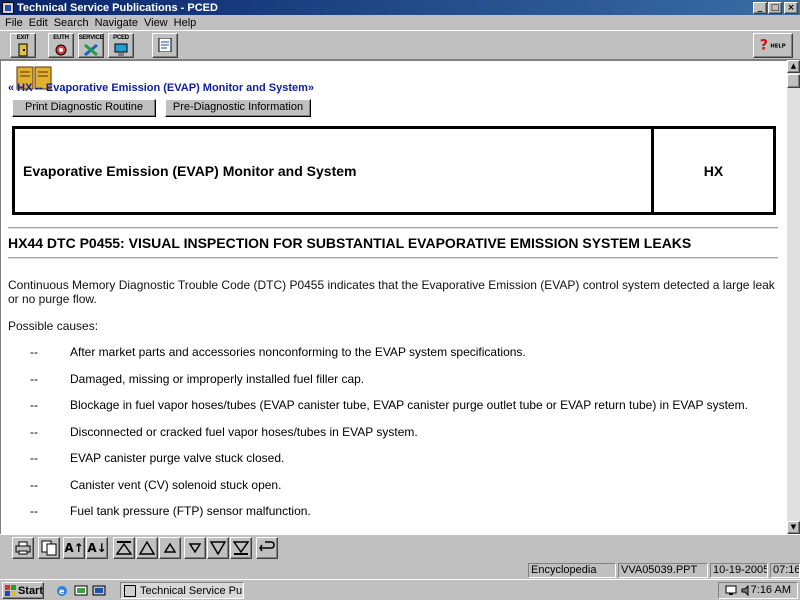 Image resolution: width=800 pixels, height=600 pixels. I want to click on quick-launch-ie-icon: e, so click(62, 590).